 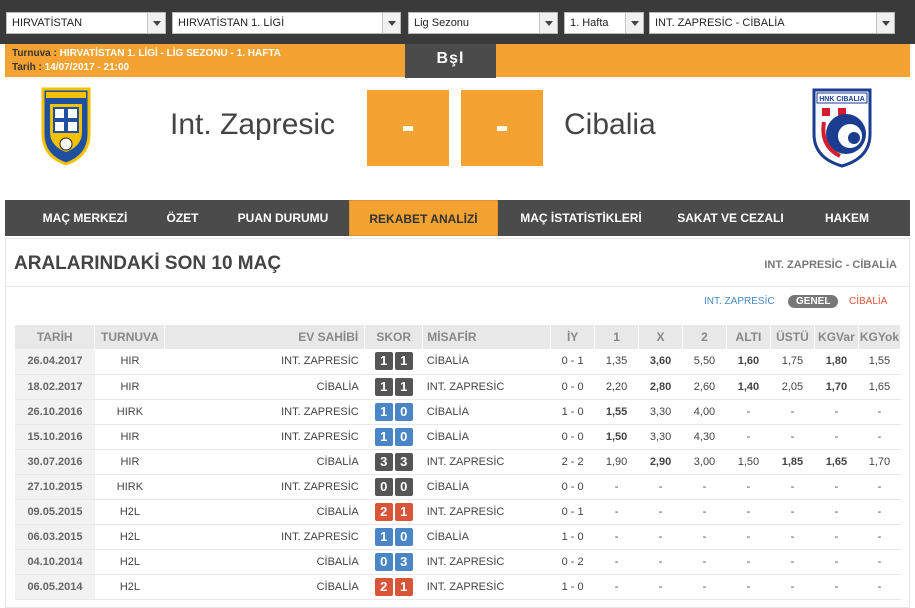 I want to click on row-halftime: 0 - 0, so click(x=572, y=387).